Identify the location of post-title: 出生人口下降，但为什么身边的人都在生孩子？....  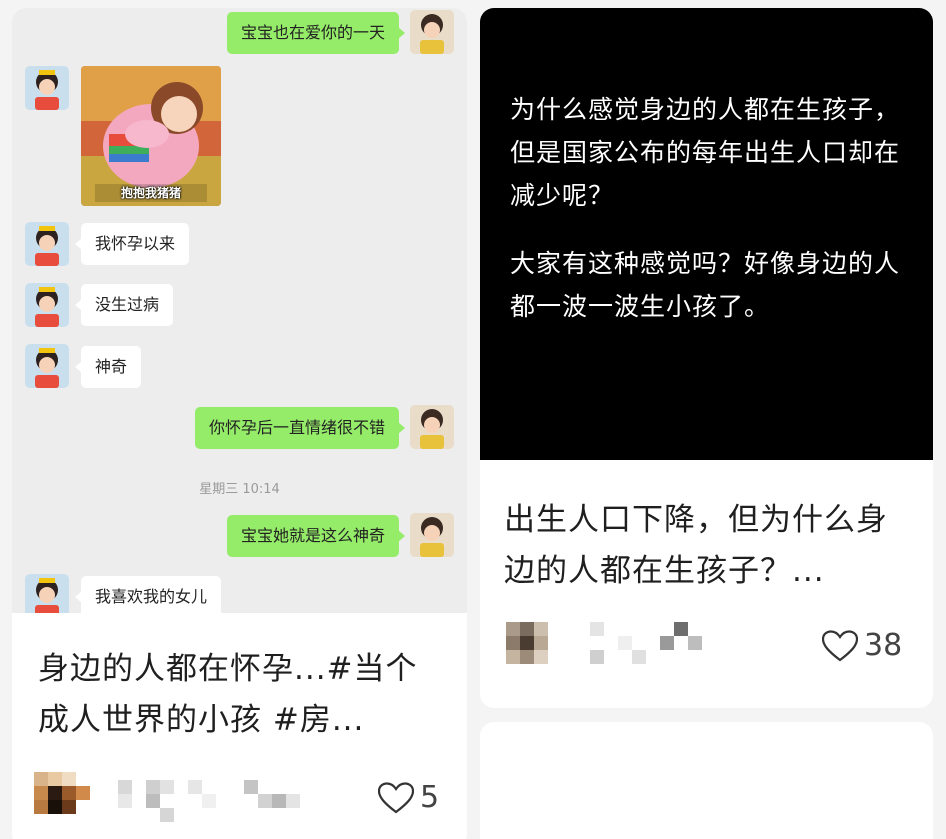
(709, 546).